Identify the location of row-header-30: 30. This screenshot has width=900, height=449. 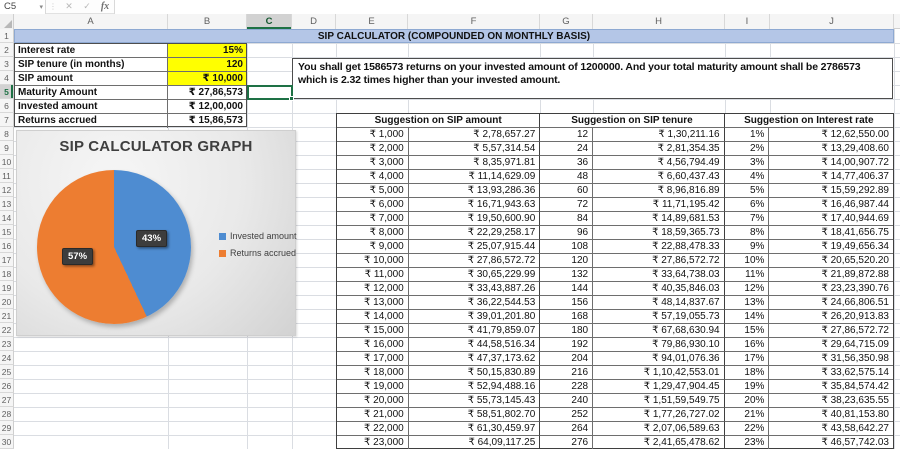
(7, 442).